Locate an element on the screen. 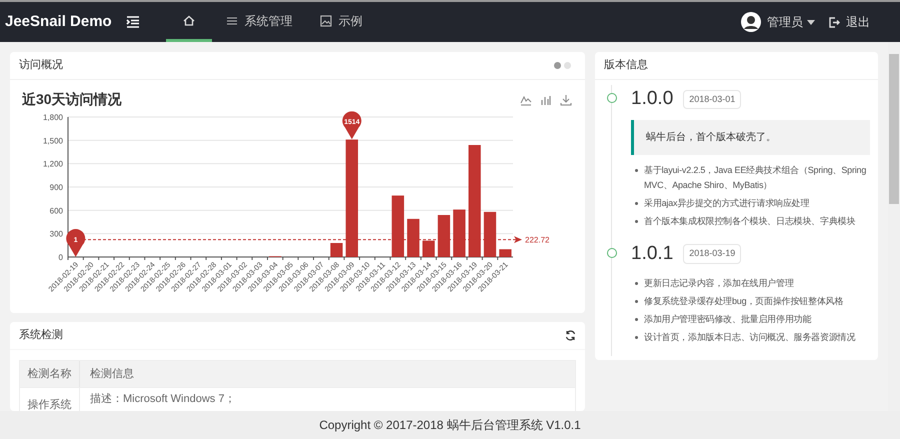 This screenshot has width=900, height=439. chart-title: 近30天访问情况 is located at coordinates (72, 99).